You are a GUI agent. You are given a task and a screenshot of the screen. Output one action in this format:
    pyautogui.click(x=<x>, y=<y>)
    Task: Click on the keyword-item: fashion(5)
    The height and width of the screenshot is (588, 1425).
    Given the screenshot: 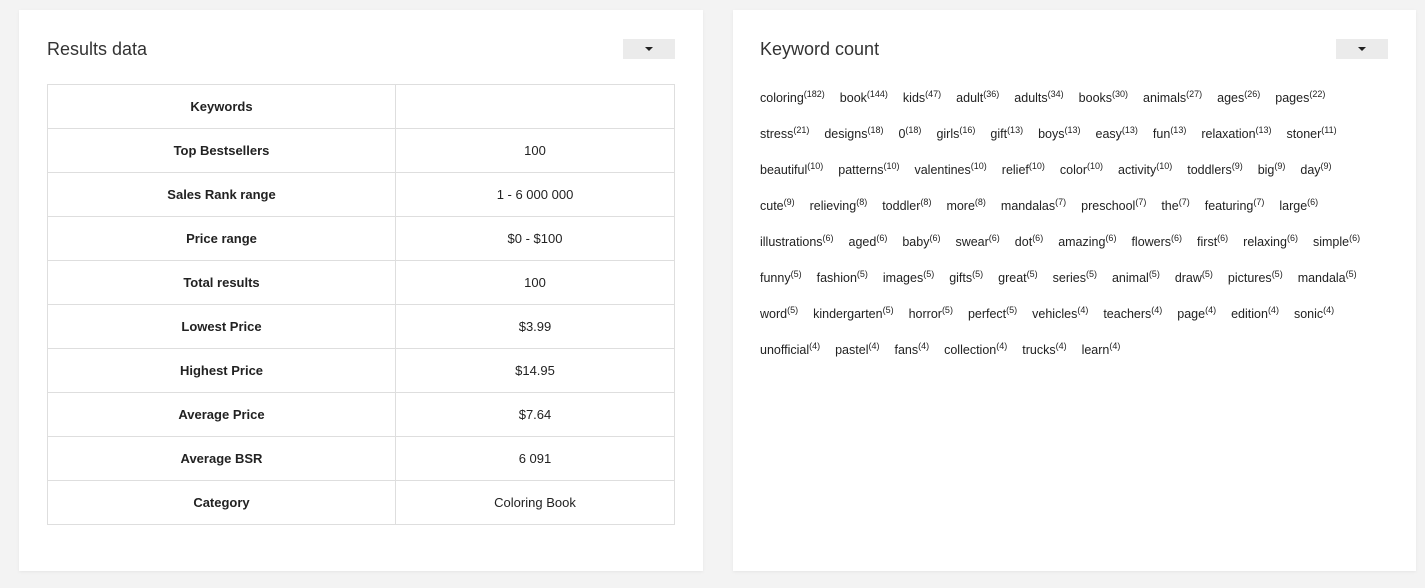 What is the action you would take?
    pyautogui.click(x=842, y=278)
    